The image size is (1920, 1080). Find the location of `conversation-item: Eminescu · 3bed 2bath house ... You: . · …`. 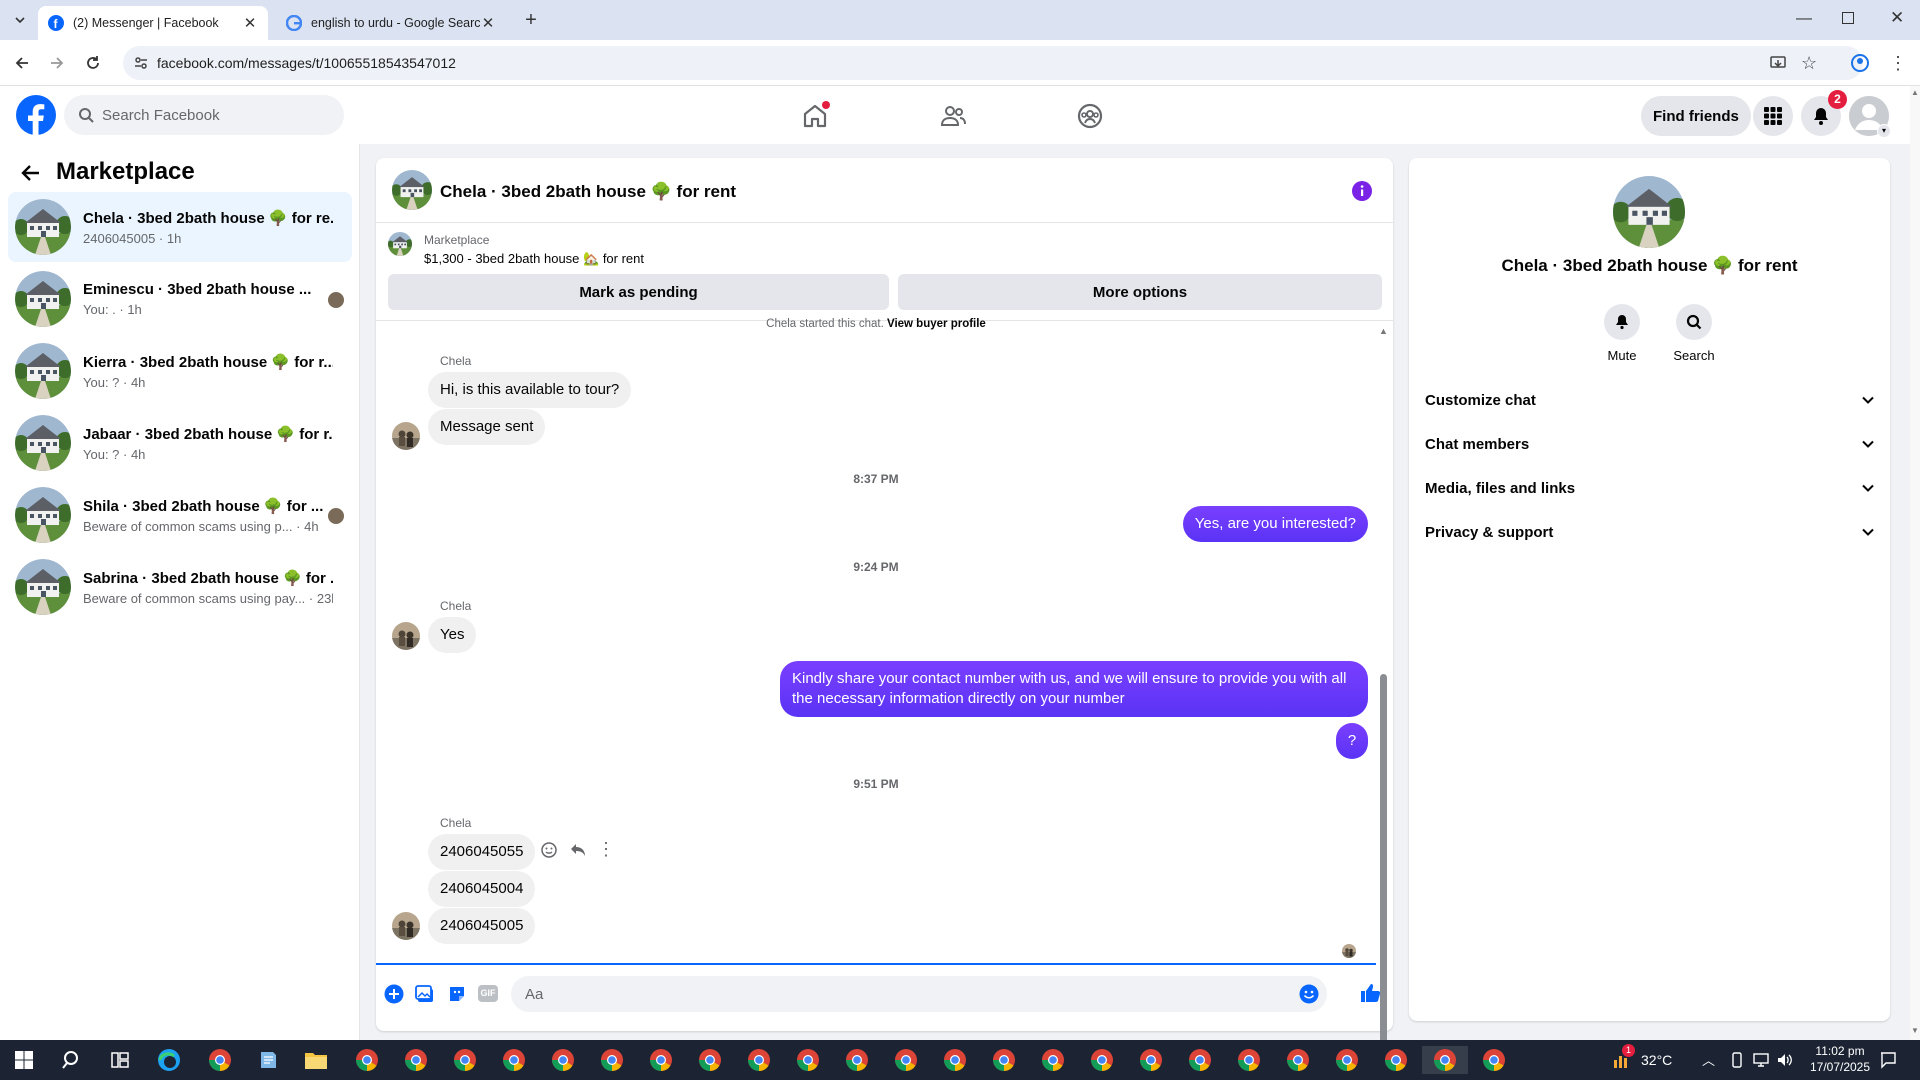

conversation-item: Eminescu · 3bed 2bath house ... You: . · … is located at coordinates (180, 299).